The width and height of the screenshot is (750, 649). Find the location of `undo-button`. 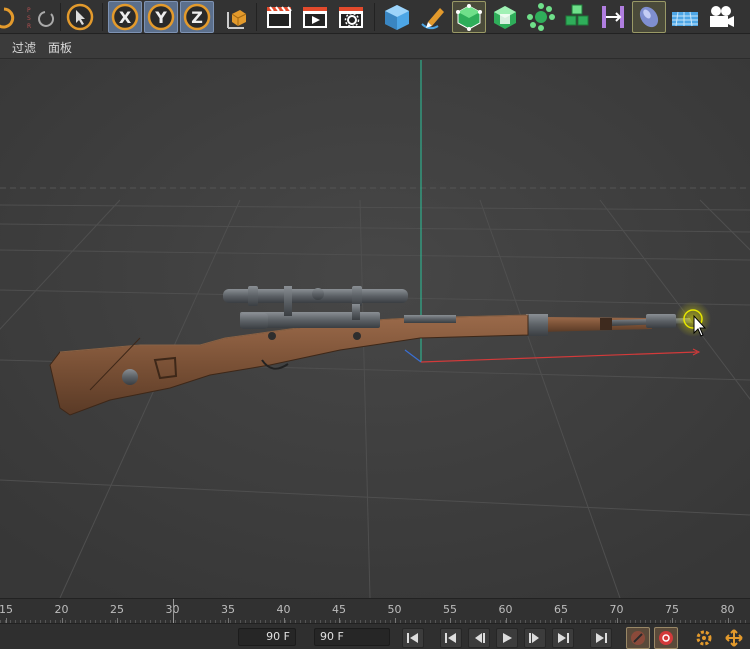

undo-button is located at coordinates (9, 17).